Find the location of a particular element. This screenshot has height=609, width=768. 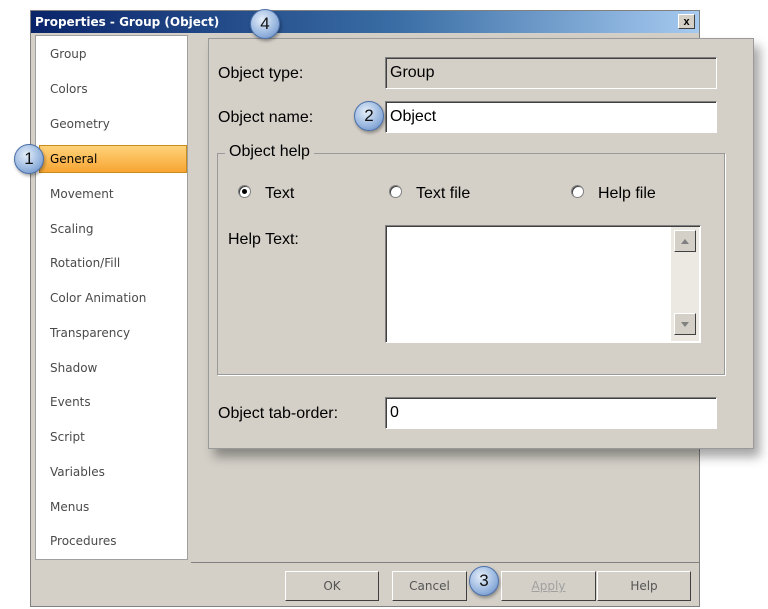

sidebar-item-color-animation: Color Animation is located at coordinates (113, 298).